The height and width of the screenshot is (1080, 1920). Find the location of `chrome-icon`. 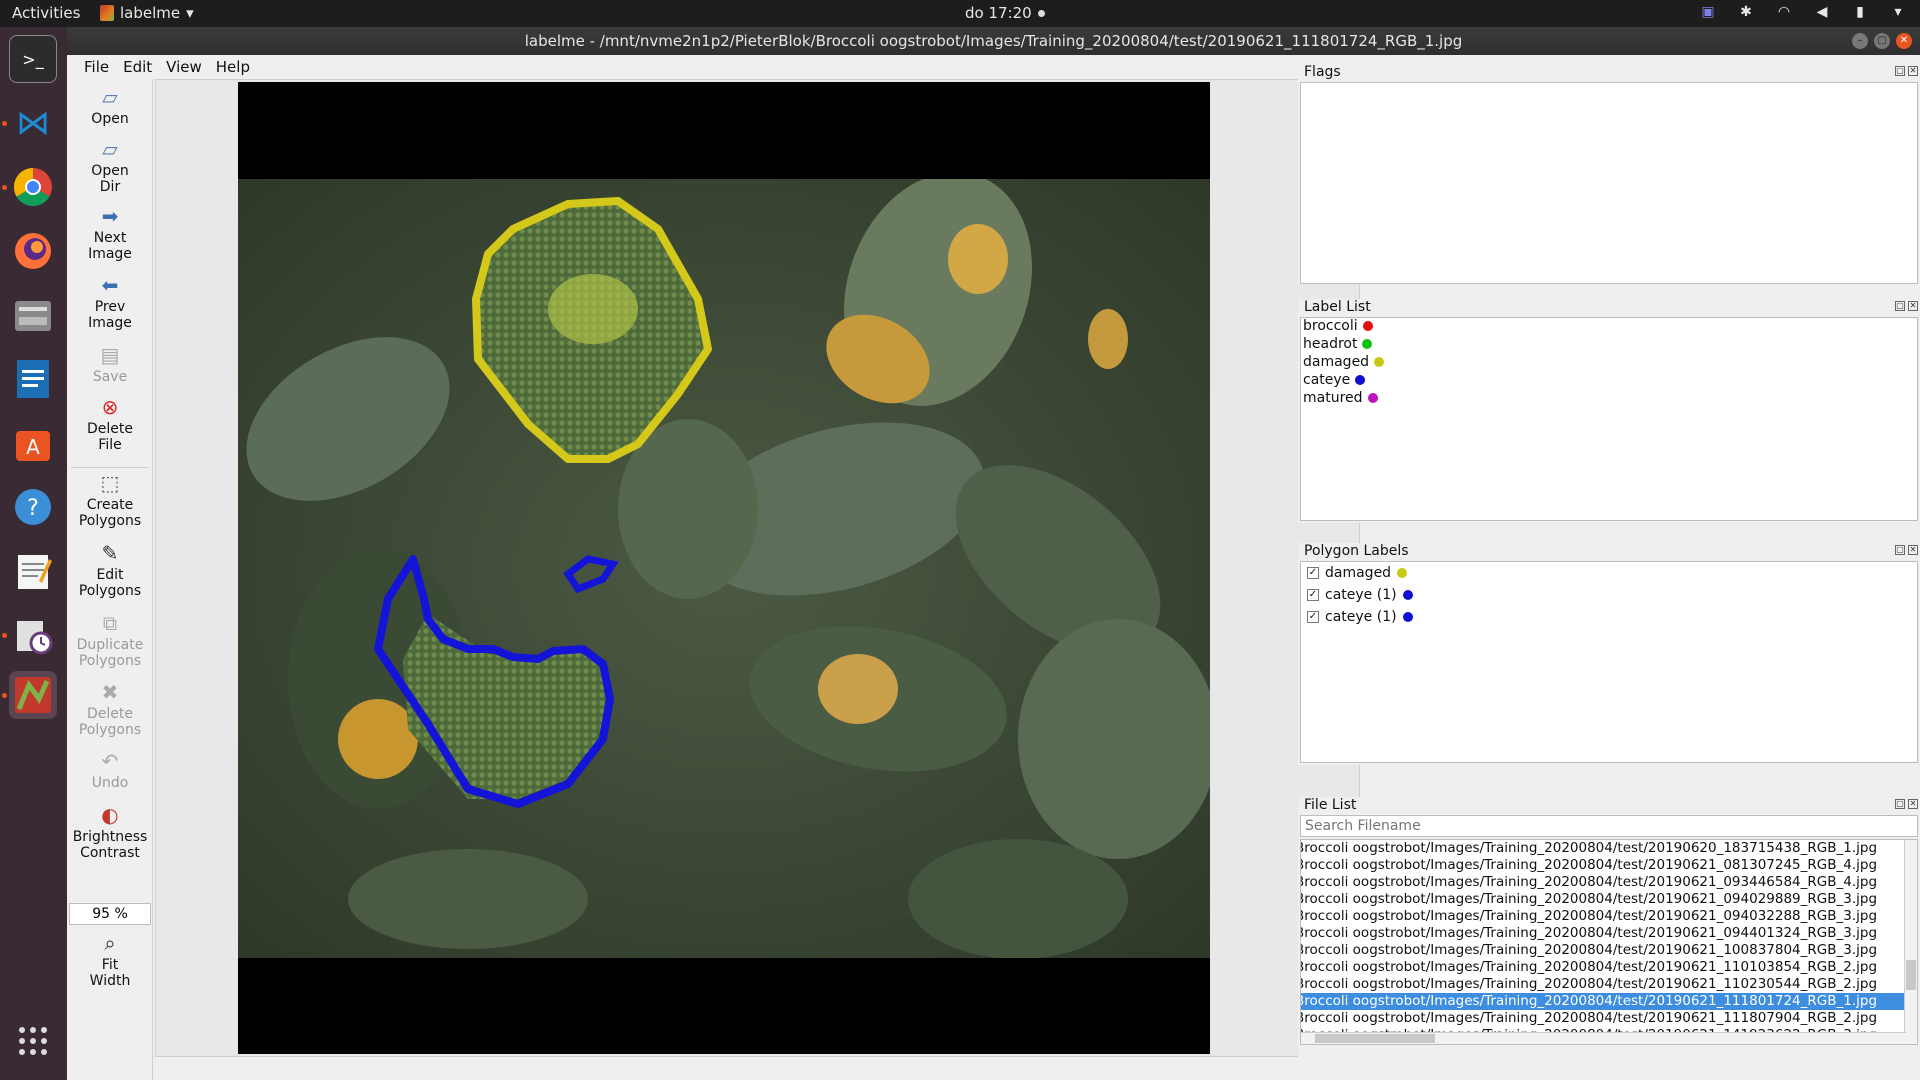

chrome-icon is located at coordinates (33, 187).